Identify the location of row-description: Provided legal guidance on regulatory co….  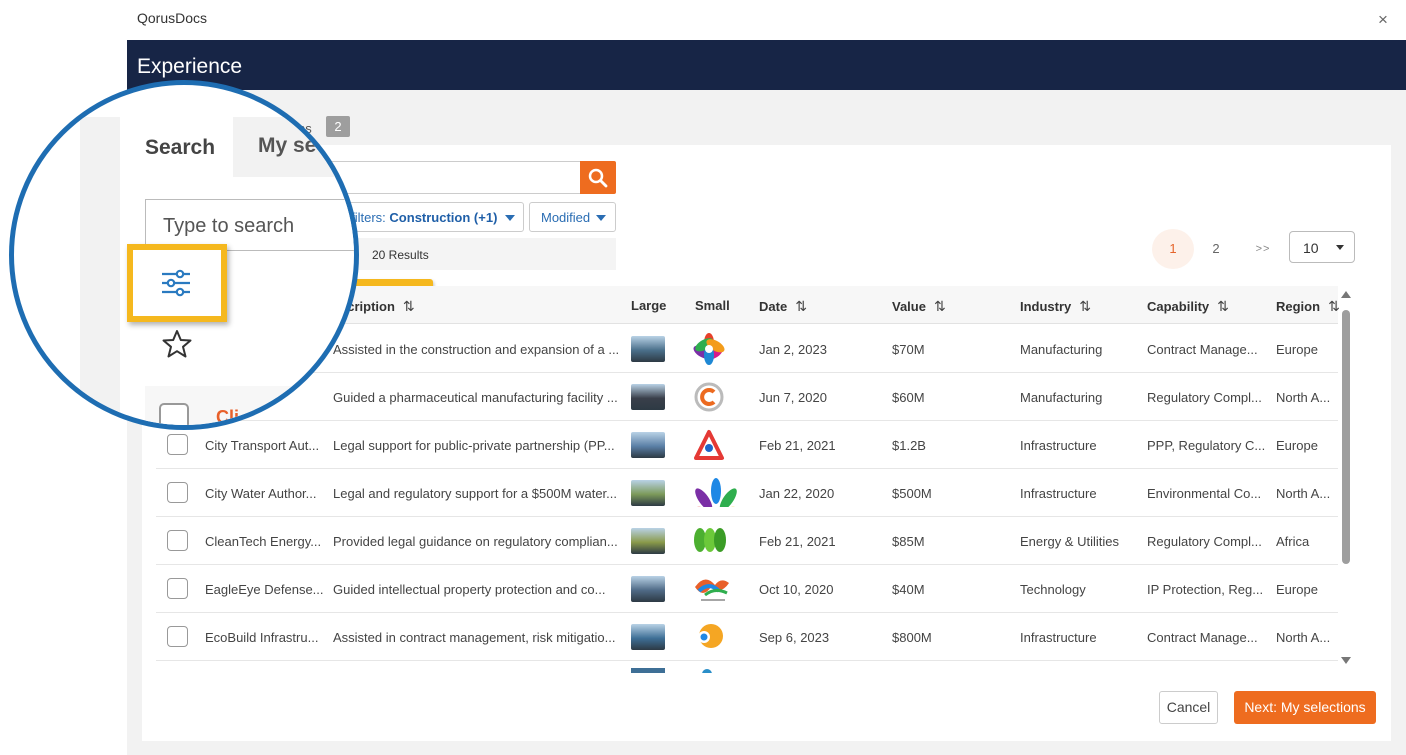
(475, 541).